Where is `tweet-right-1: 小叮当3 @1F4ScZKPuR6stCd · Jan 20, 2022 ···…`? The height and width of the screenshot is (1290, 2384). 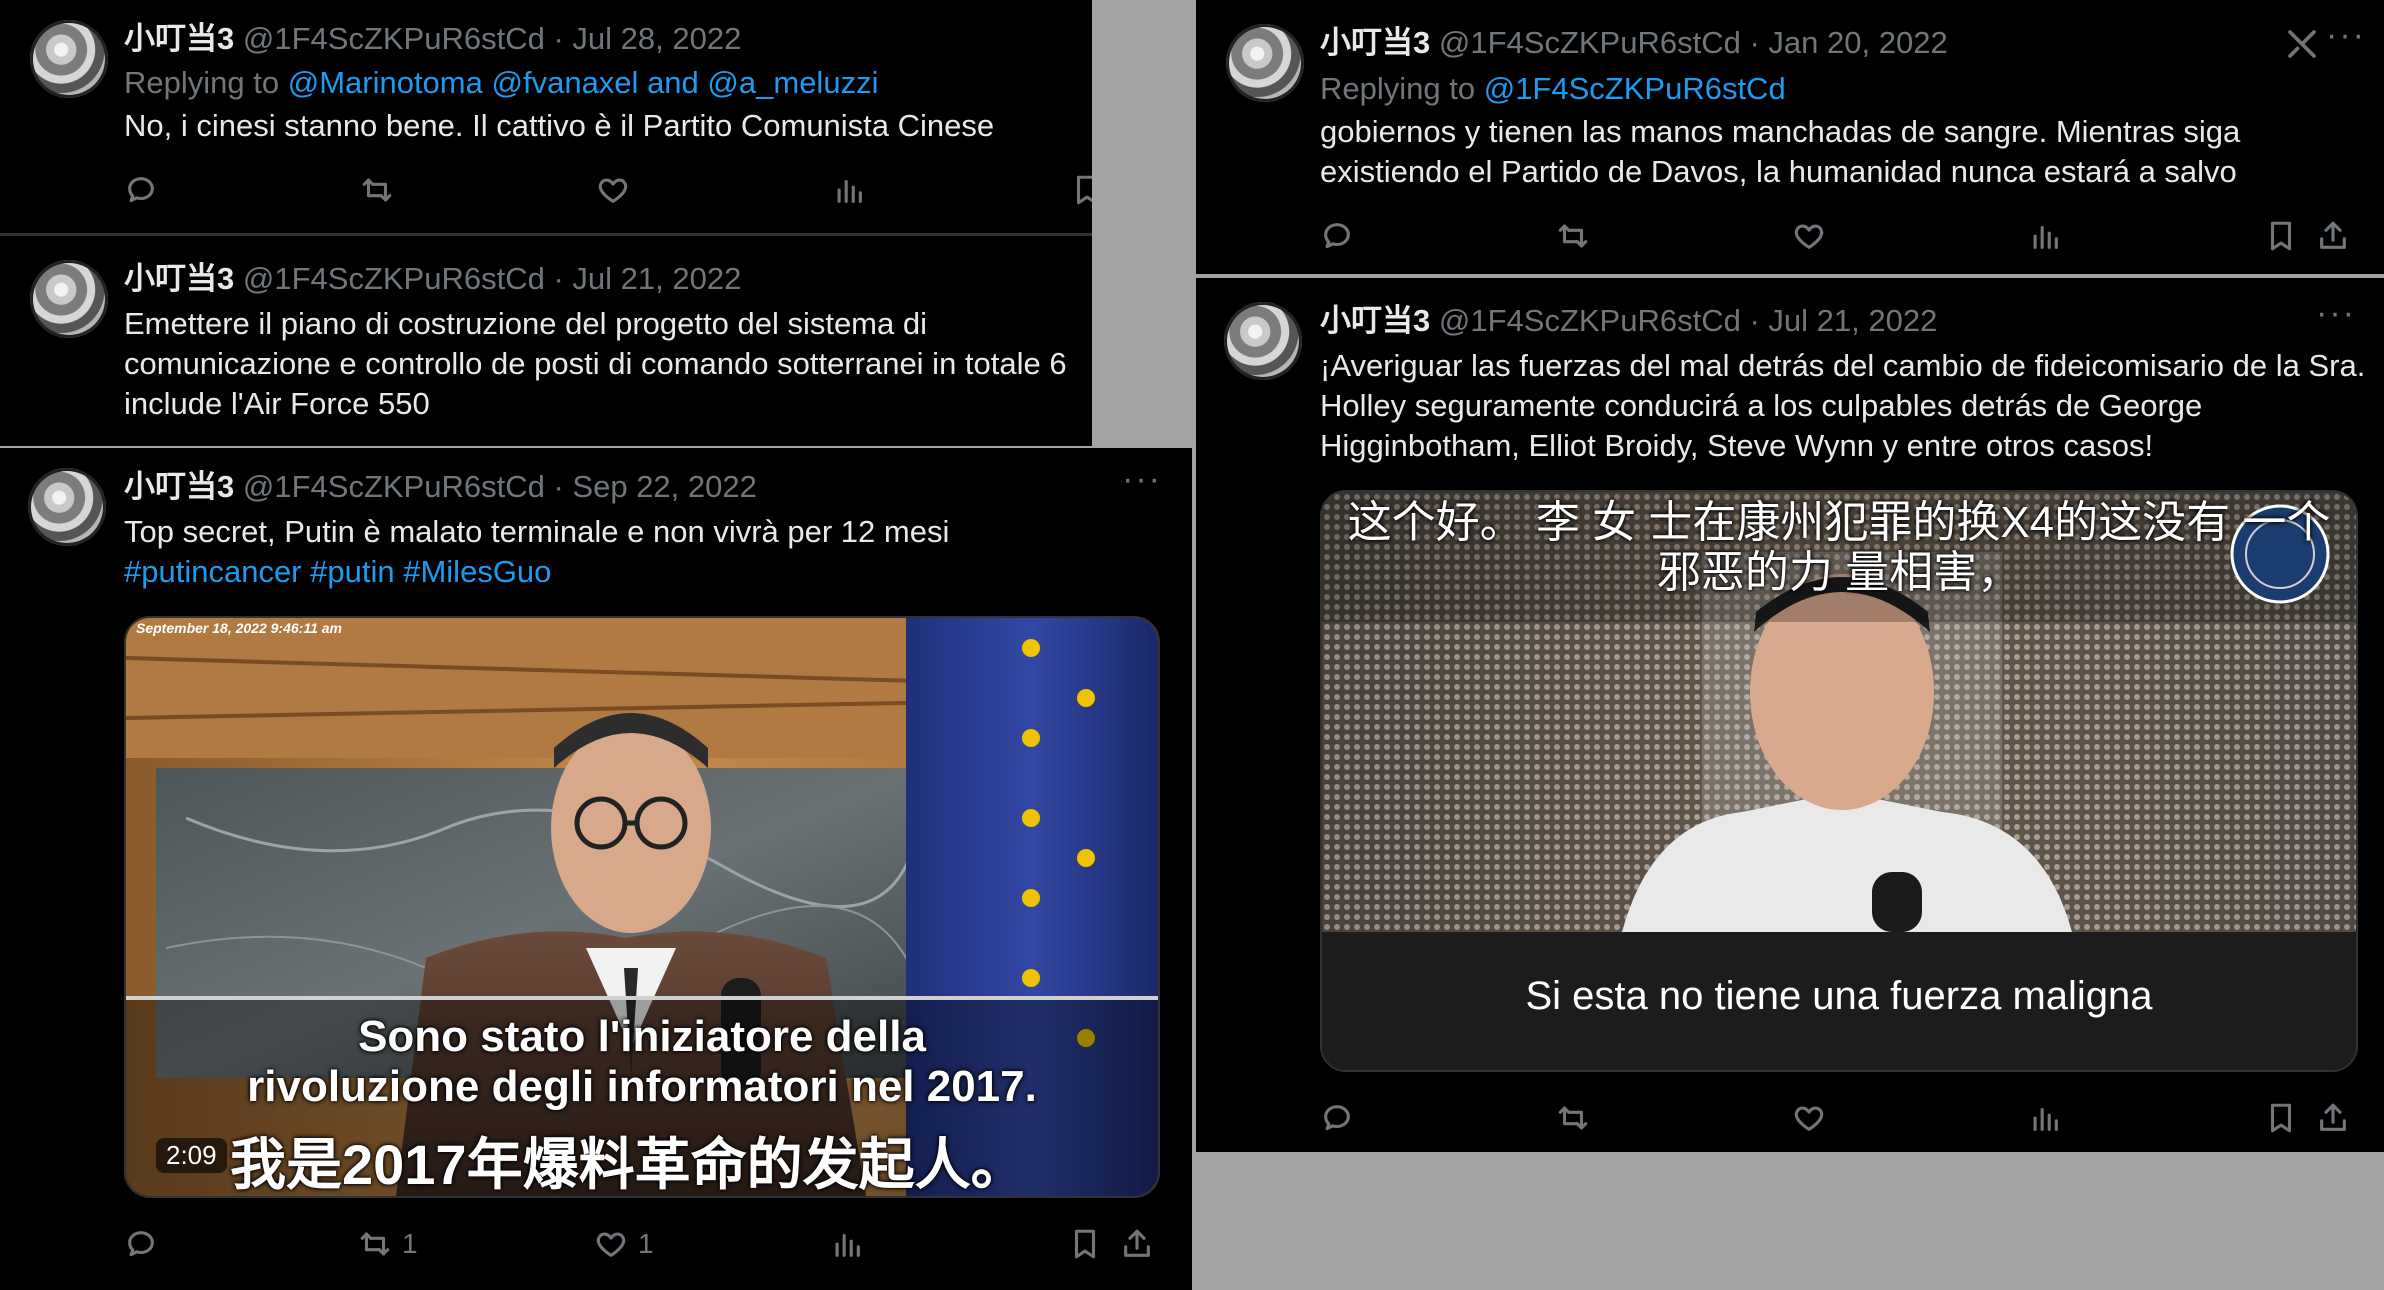 tweet-right-1: 小叮当3 @1F4ScZKPuR6stCd · Jan 20, 2022 ···… is located at coordinates (1790, 137).